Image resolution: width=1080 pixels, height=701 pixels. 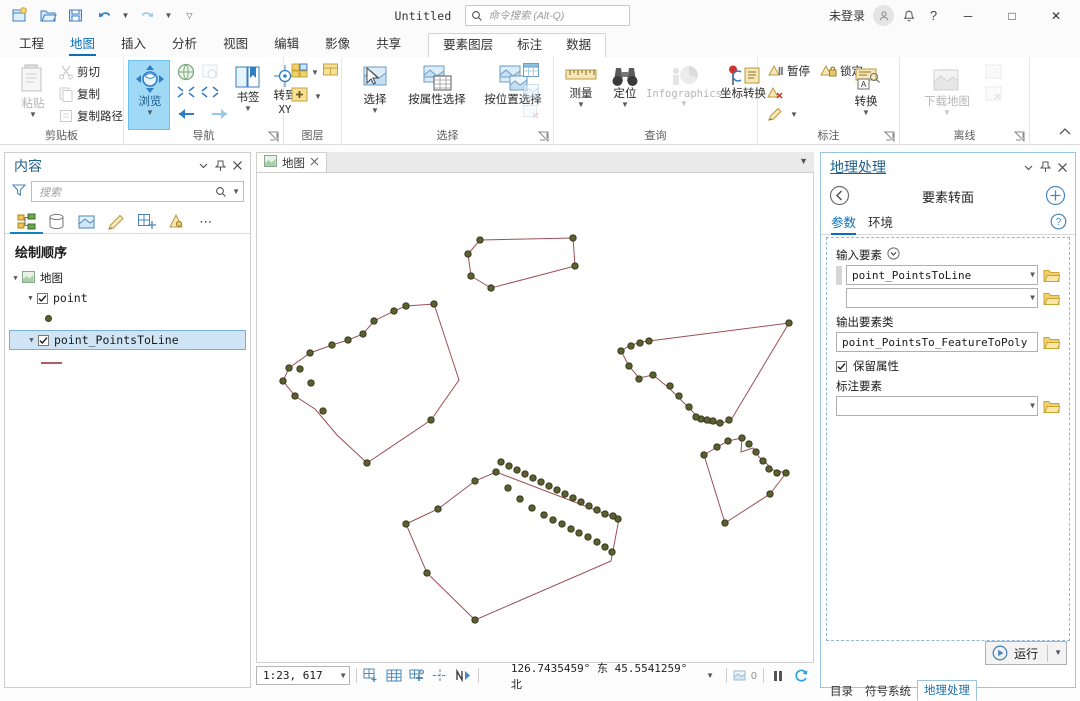 I want to click on label-features-browse, so click(x=1051, y=406).